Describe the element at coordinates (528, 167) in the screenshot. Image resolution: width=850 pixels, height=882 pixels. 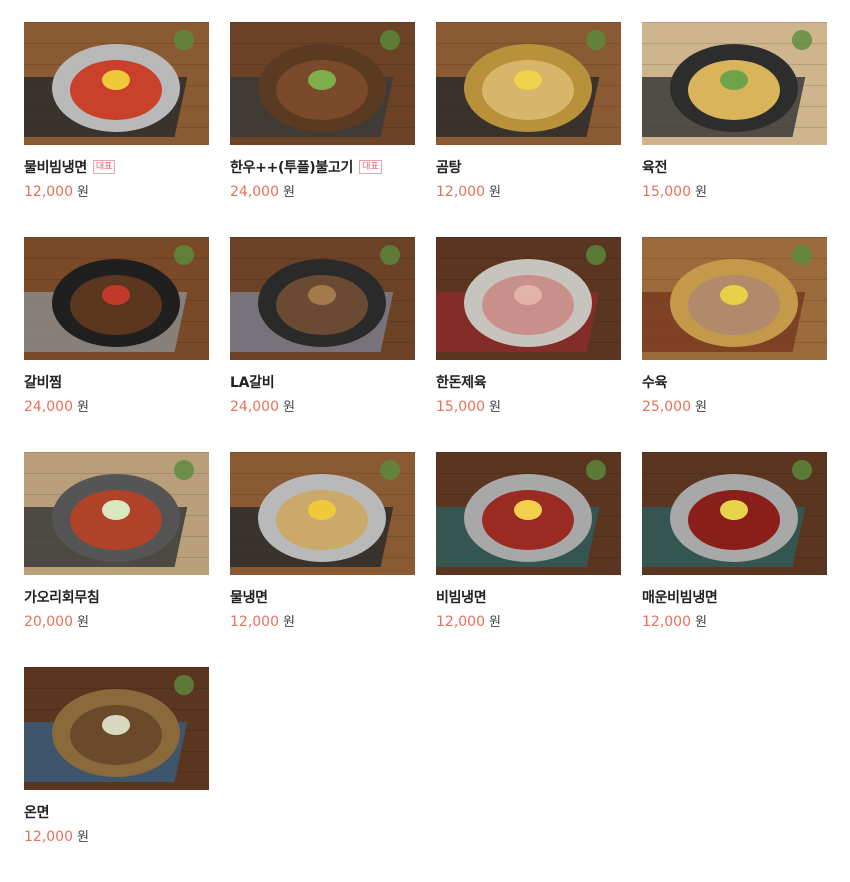
I see `menu-item-title-row: 곰탕` at that location.